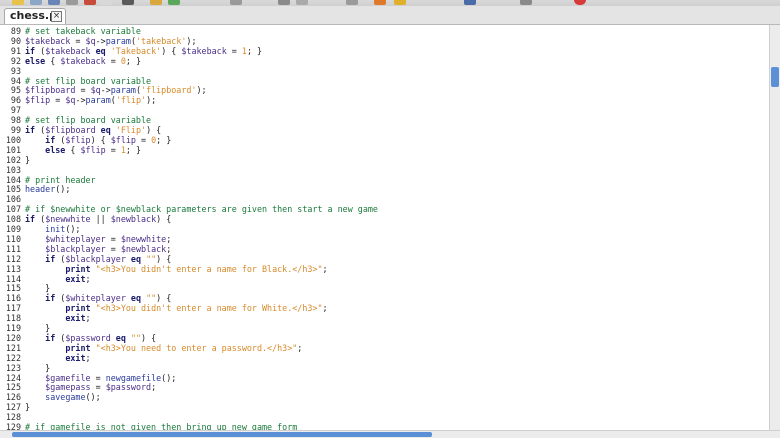  What do you see at coordinates (72, 2) in the screenshot?
I see `print-icon` at bounding box center [72, 2].